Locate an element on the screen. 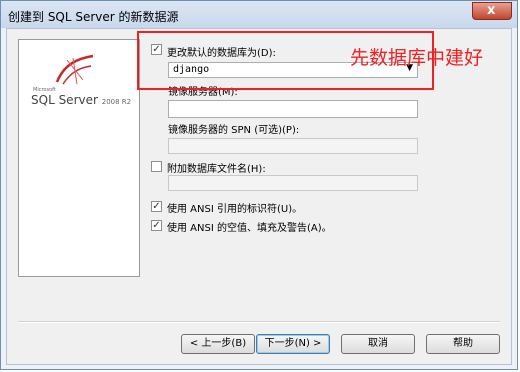 This screenshot has height=372, width=520. sql-server-logo-icon is located at coordinates (74, 69).